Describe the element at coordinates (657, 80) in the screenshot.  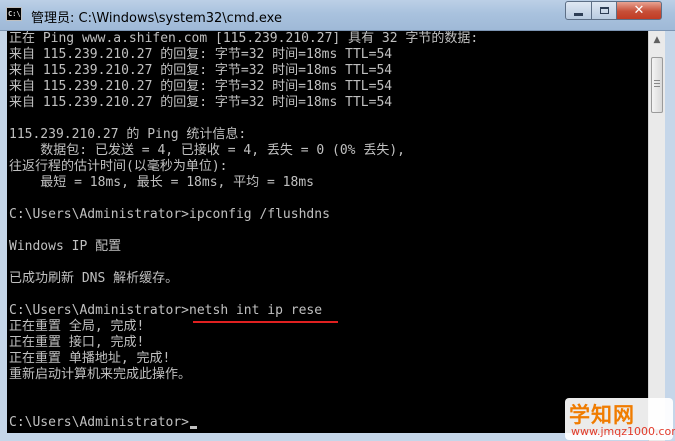
I see `grip-icon` at that location.